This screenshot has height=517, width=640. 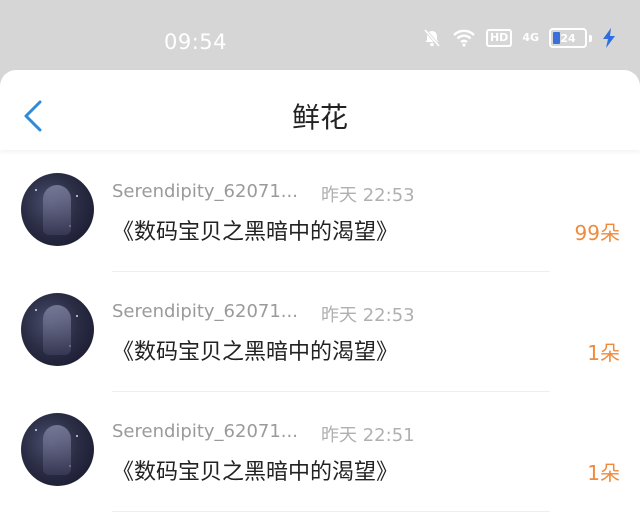 I want to click on battery-level: 24, so click(x=568, y=38).